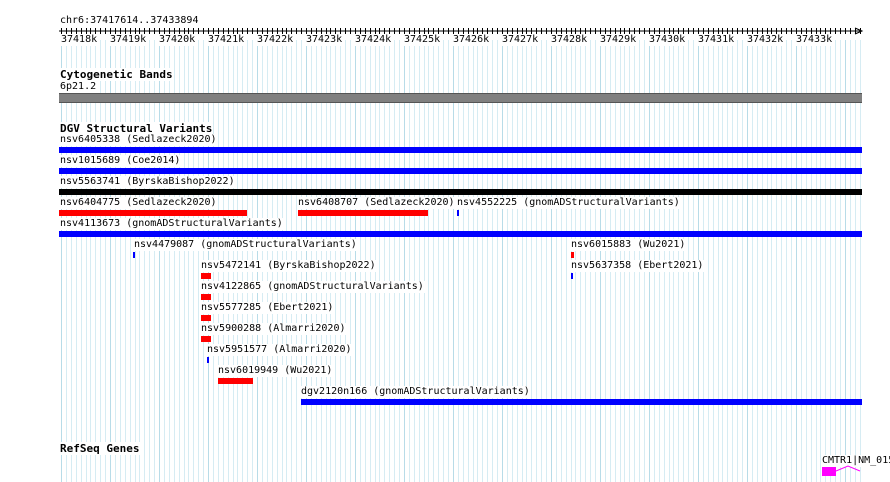  Describe the element at coordinates (376, 203) in the screenshot. I see `feature-label: nsv6408707 (Sedlazeck2020)` at that location.